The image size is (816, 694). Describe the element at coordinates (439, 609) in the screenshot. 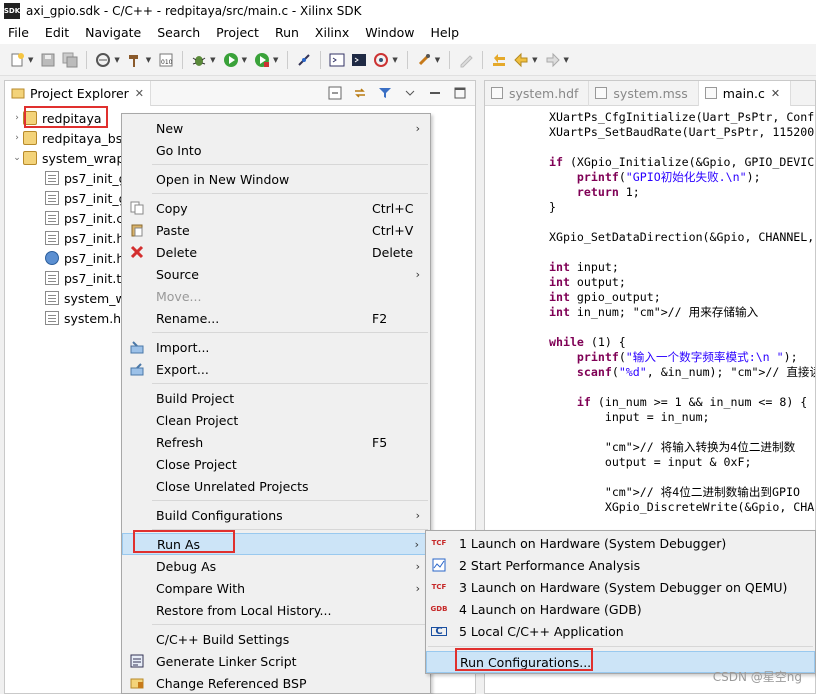

I see `gdb-icon: GDB` at that location.